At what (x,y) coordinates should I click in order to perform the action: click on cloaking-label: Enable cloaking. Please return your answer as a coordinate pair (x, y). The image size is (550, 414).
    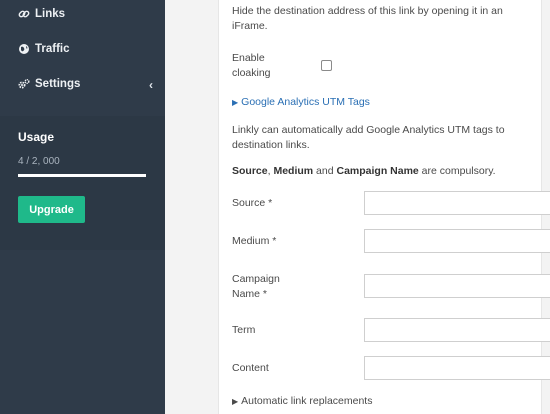
    Looking at the image, I should click on (251, 65).